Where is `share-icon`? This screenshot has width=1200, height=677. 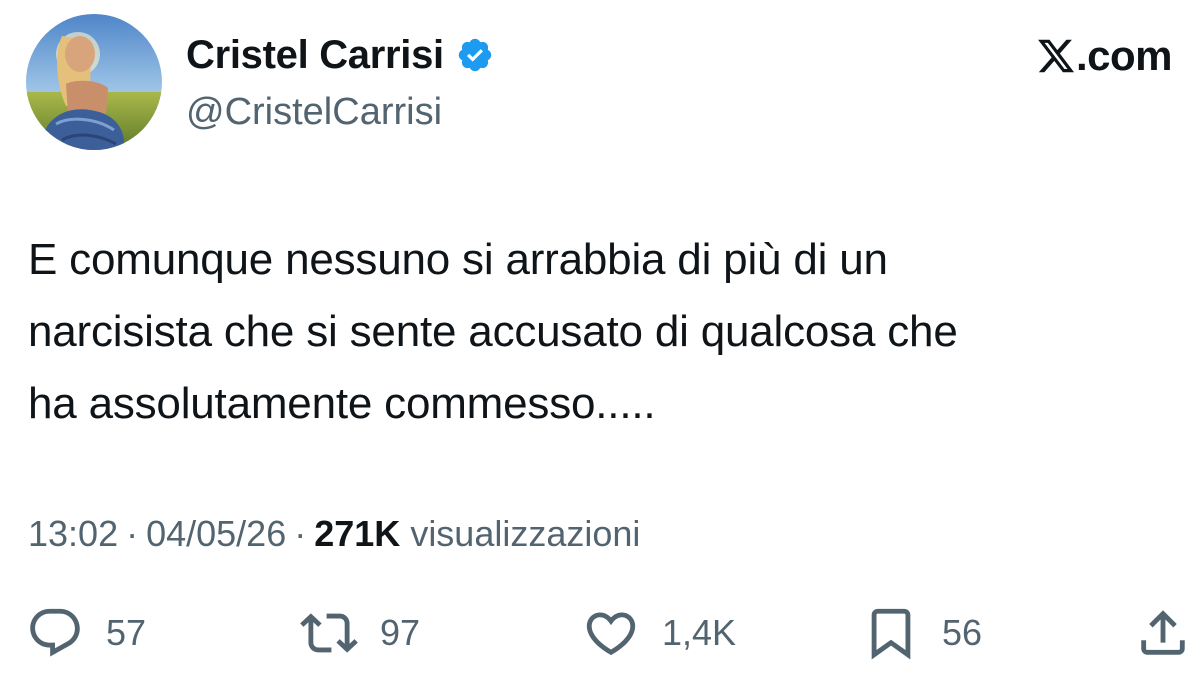
share-icon is located at coordinates (1163, 632).